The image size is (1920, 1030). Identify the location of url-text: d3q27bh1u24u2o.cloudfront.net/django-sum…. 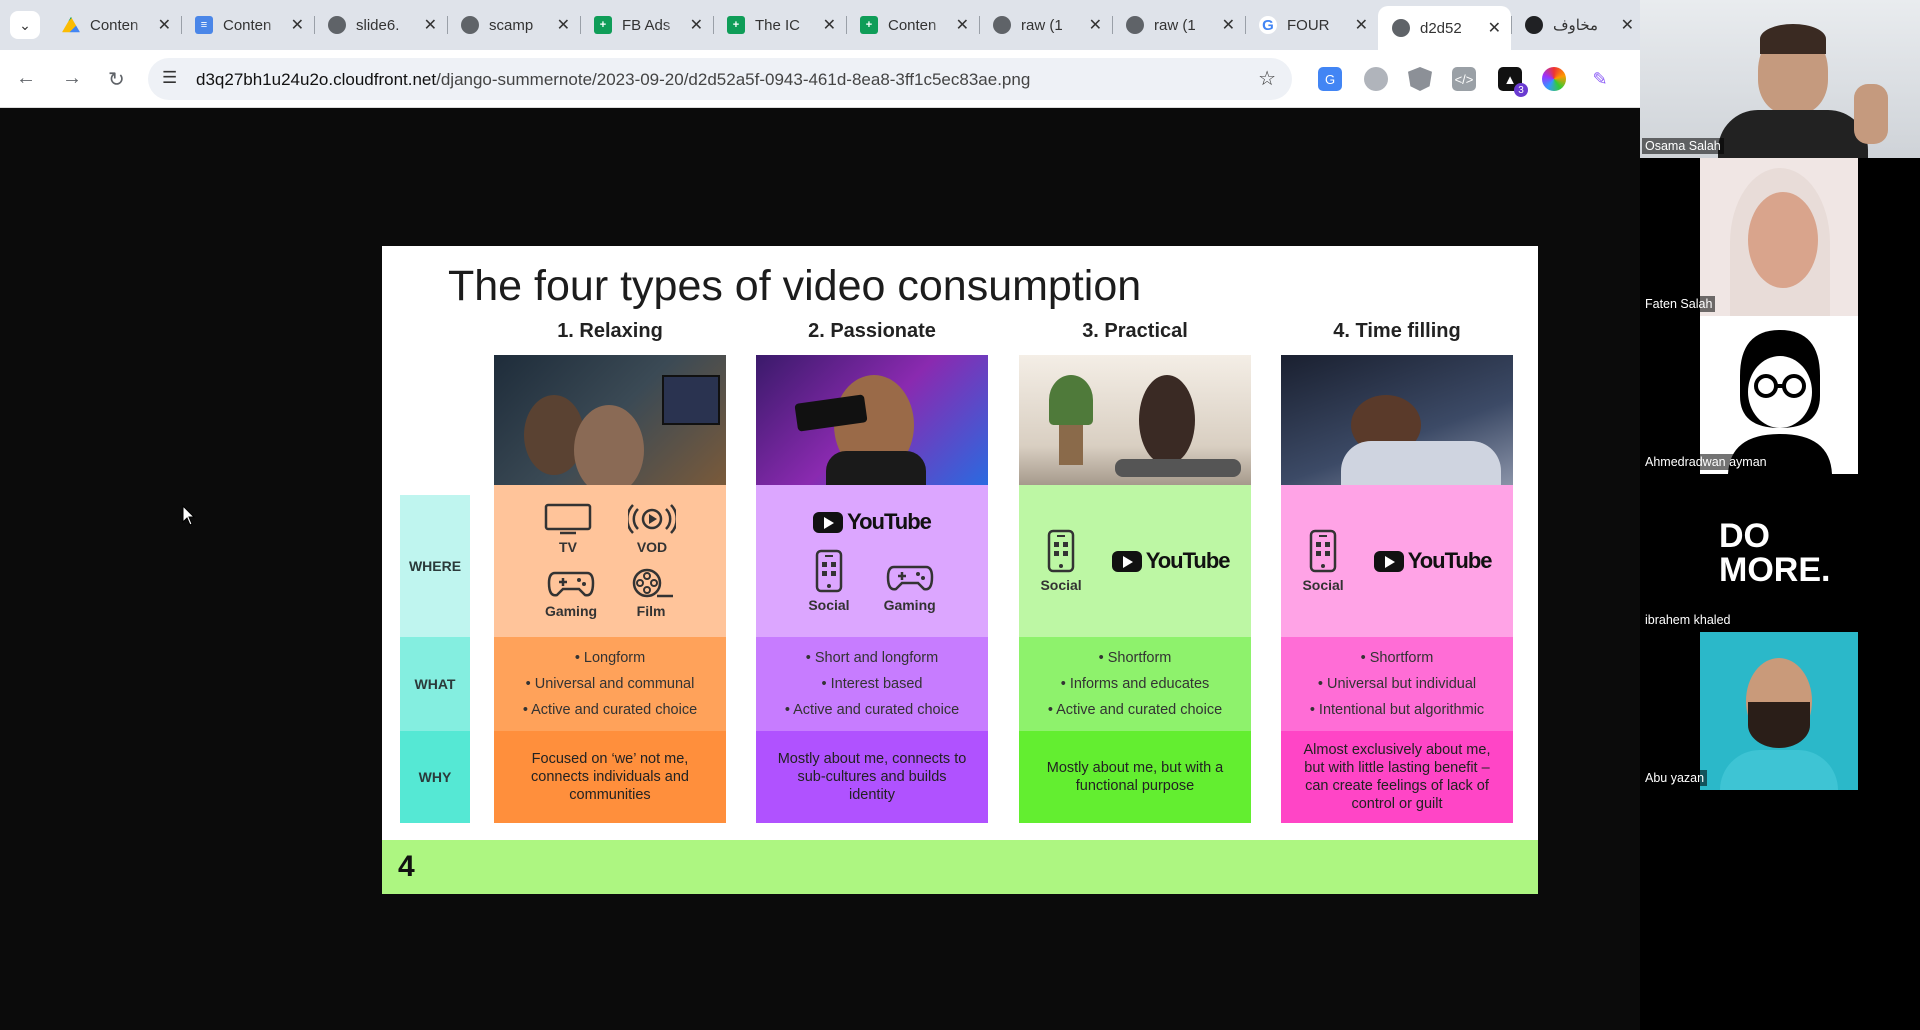
(613, 80).